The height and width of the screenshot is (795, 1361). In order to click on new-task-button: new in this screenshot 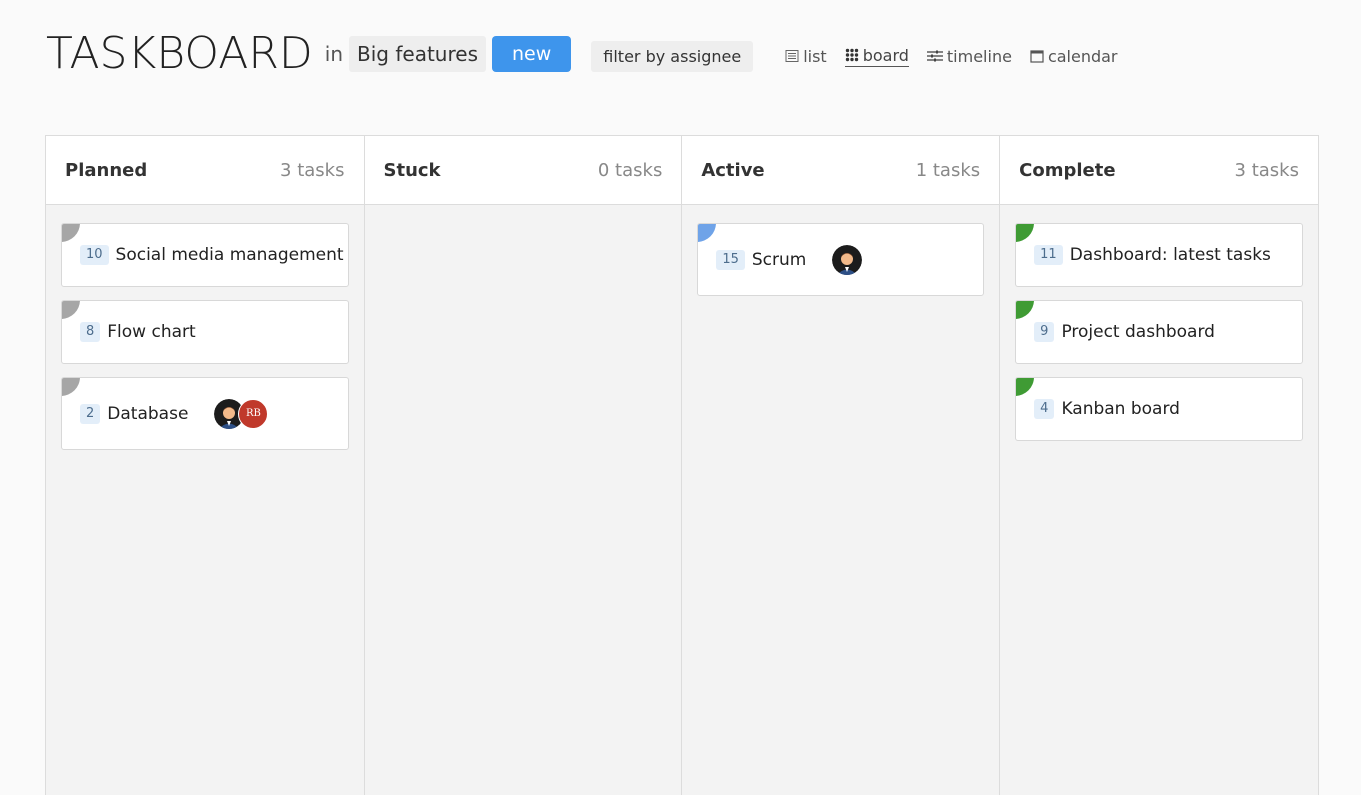, I will do `click(532, 54)`.